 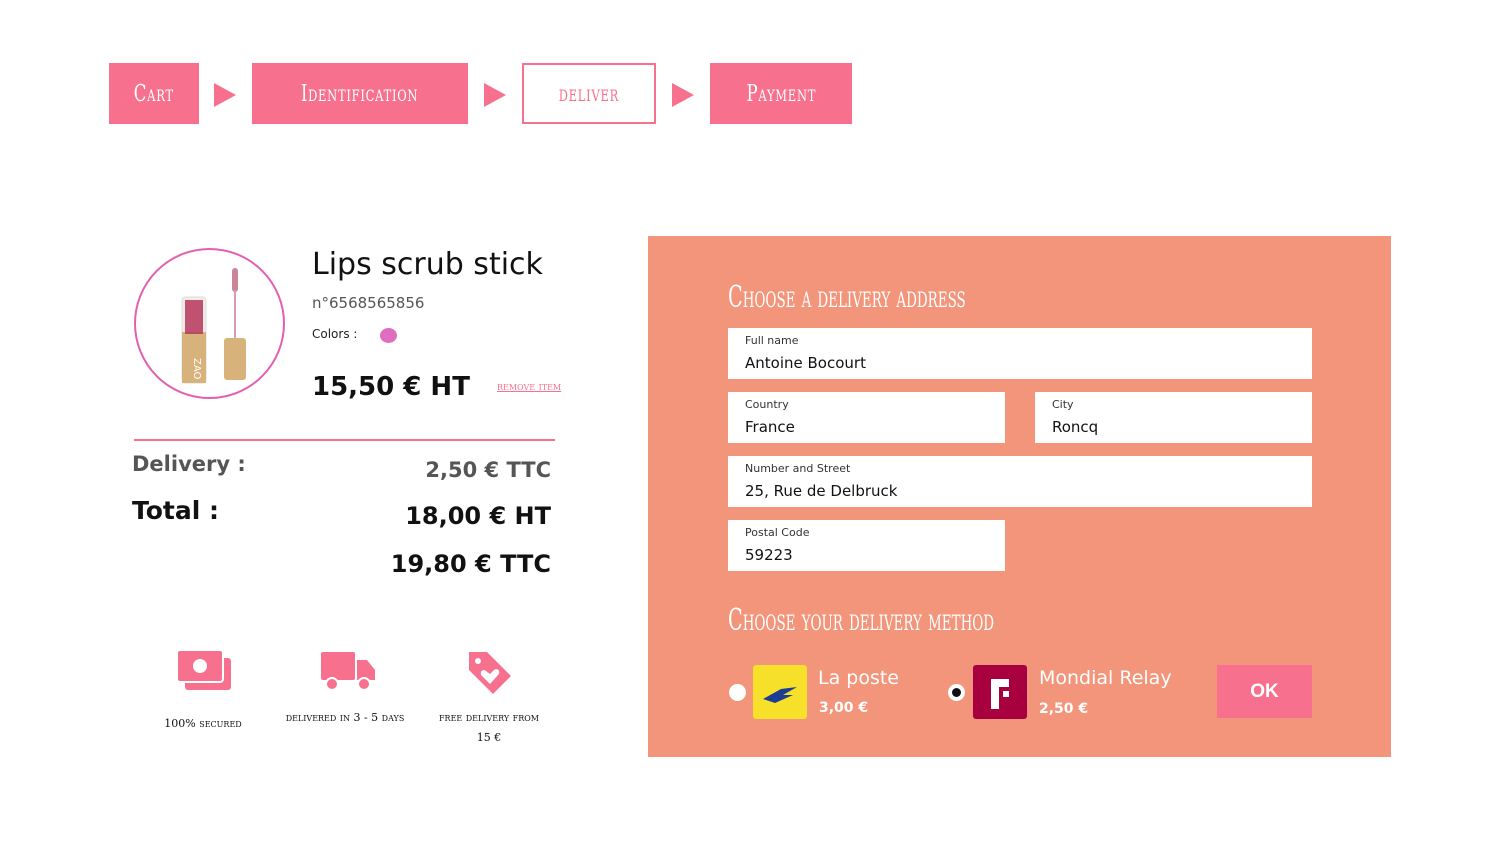 What do you see at coordinates (348, 671) in the screenshot?
I see `truck-icon` at bounding box center [348, 671].